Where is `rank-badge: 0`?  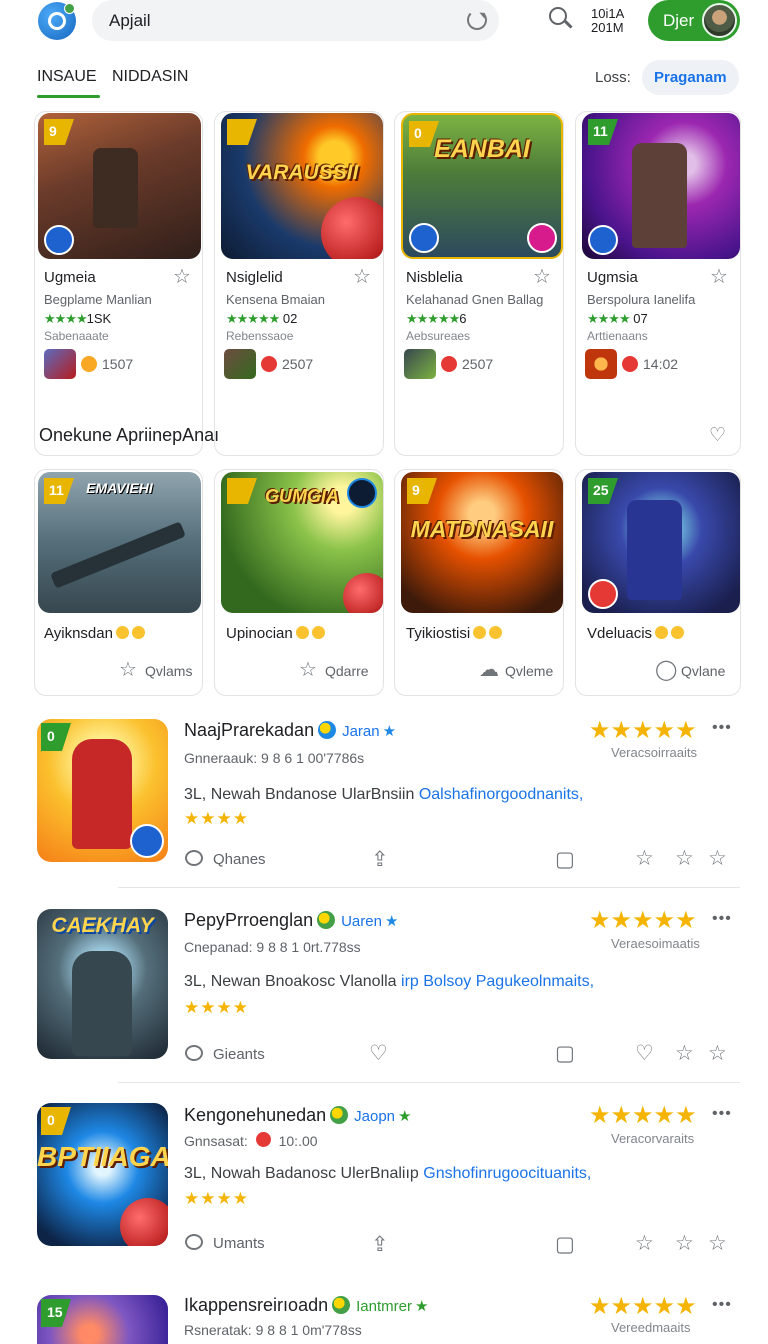
rank-badge: 0 is located at coordinates (56, 1121).